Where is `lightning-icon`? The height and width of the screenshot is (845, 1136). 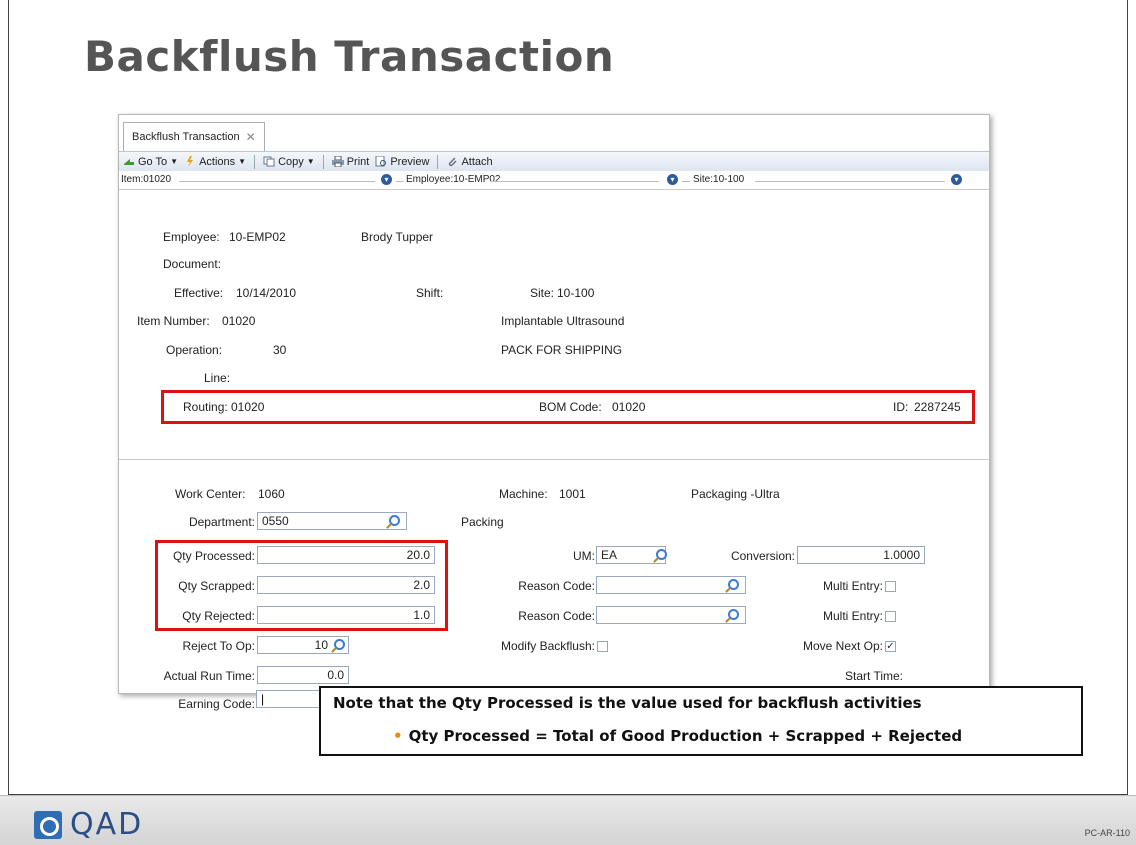 lightning-icon is located at coordinates (190, 161).